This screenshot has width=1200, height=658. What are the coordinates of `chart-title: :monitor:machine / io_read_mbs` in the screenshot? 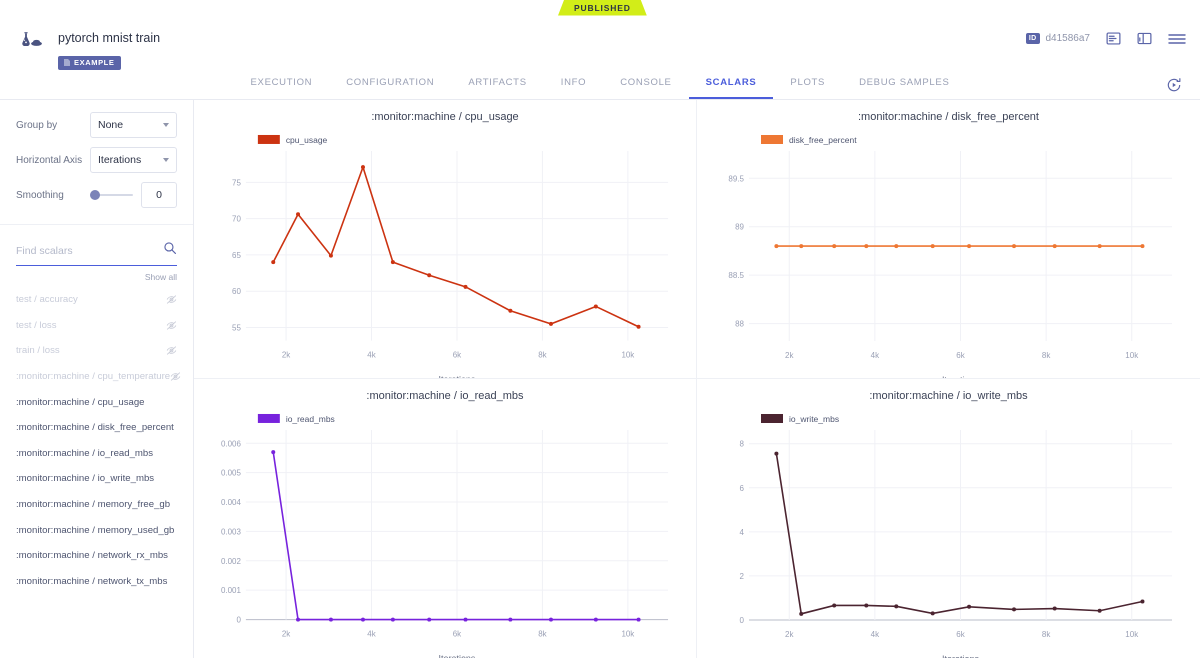 It's located at (445, 396).